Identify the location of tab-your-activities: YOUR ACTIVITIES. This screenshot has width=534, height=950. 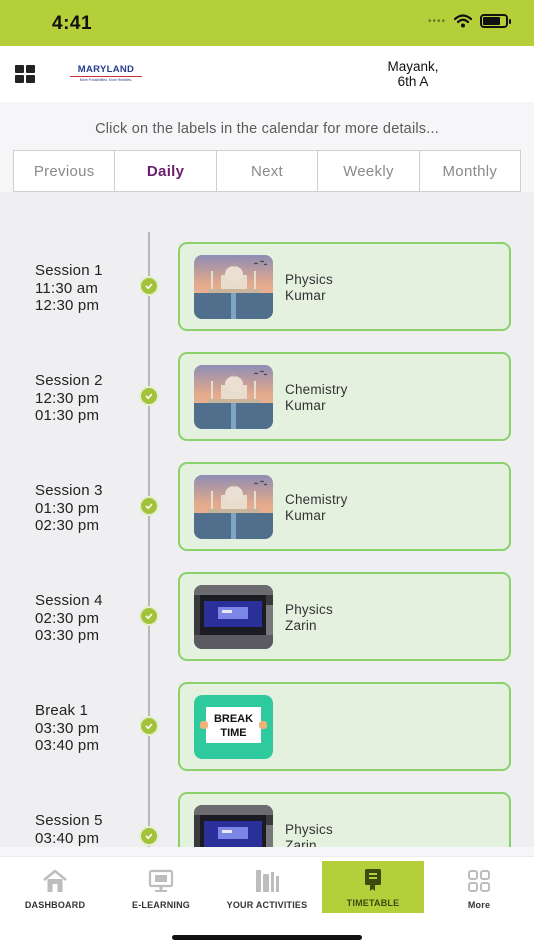
(267, 889).